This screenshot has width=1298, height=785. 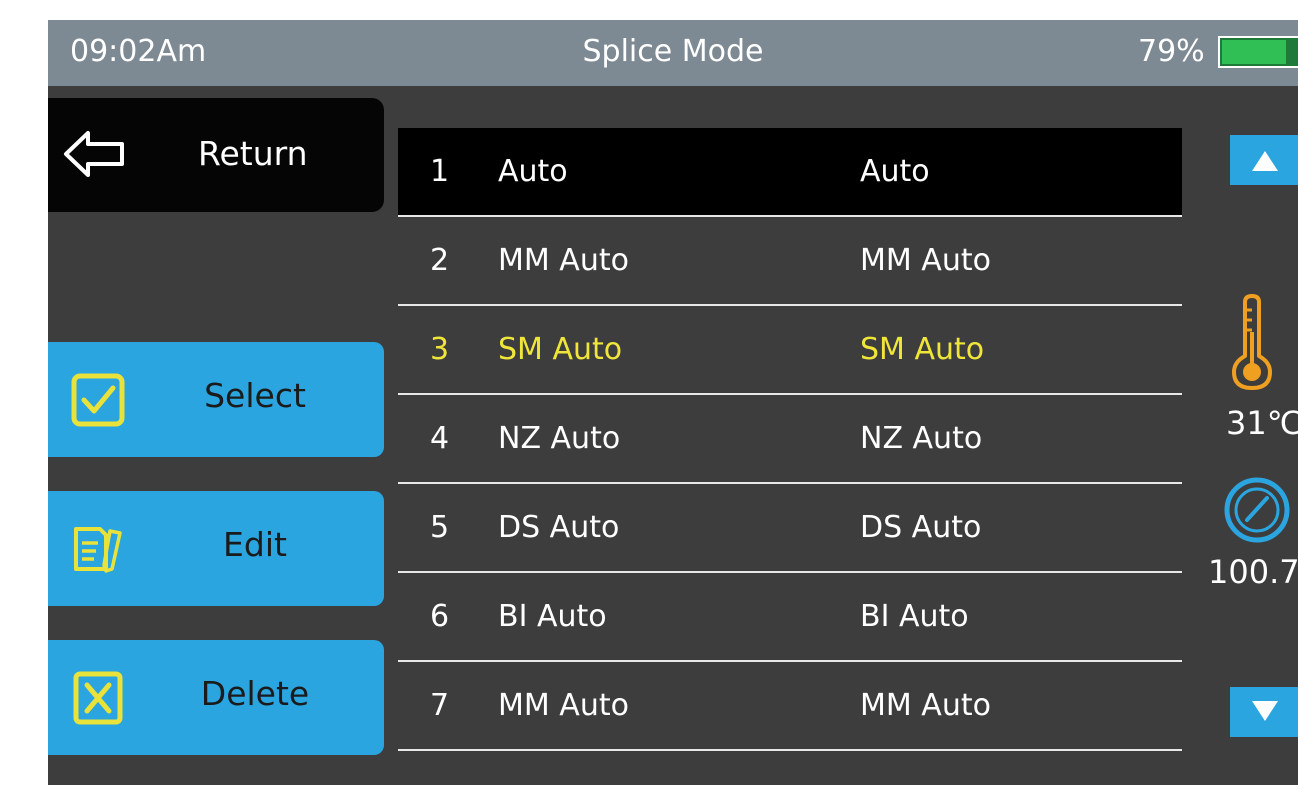 I want to click on return-label: Return, so click(x=253, y=153).